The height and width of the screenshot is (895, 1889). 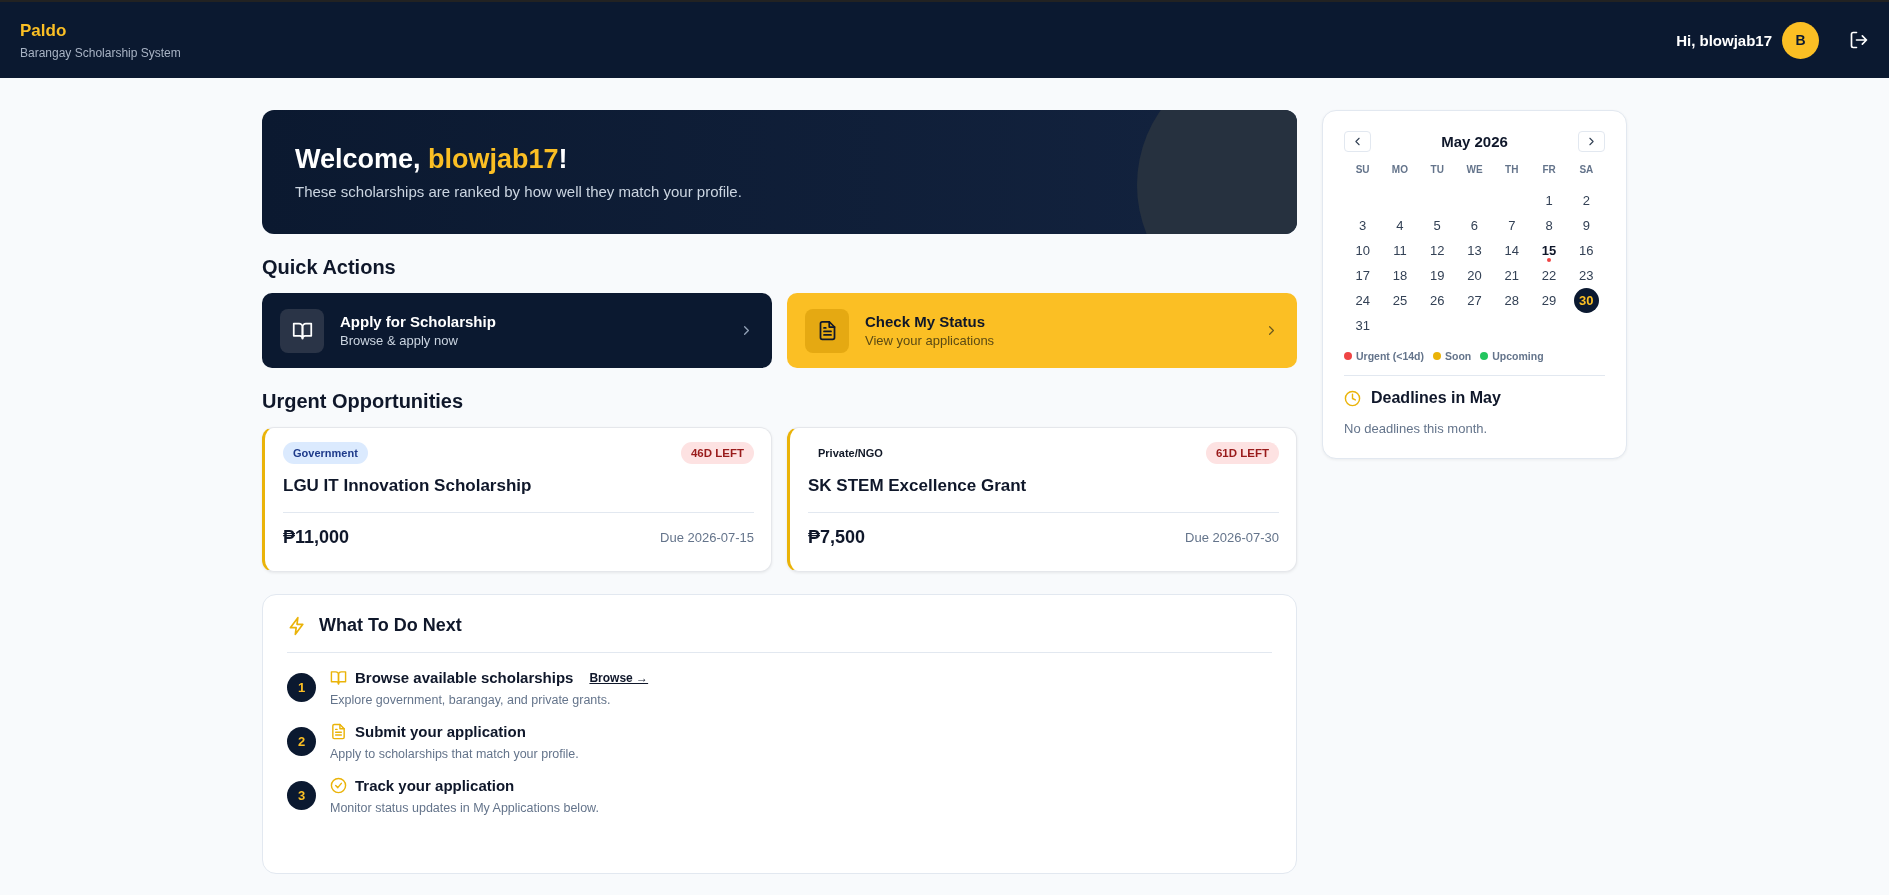 What do you see at coordinates (329, 267) in the screenshot?
I see `section-heading: Quick Actions` at bounding box center [329, 267].